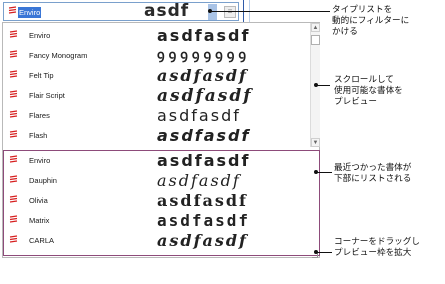 Image resolution: width=445 pixels, height=284 pixels. I want to click on dropdown-button: ≡, so click(230, 12).